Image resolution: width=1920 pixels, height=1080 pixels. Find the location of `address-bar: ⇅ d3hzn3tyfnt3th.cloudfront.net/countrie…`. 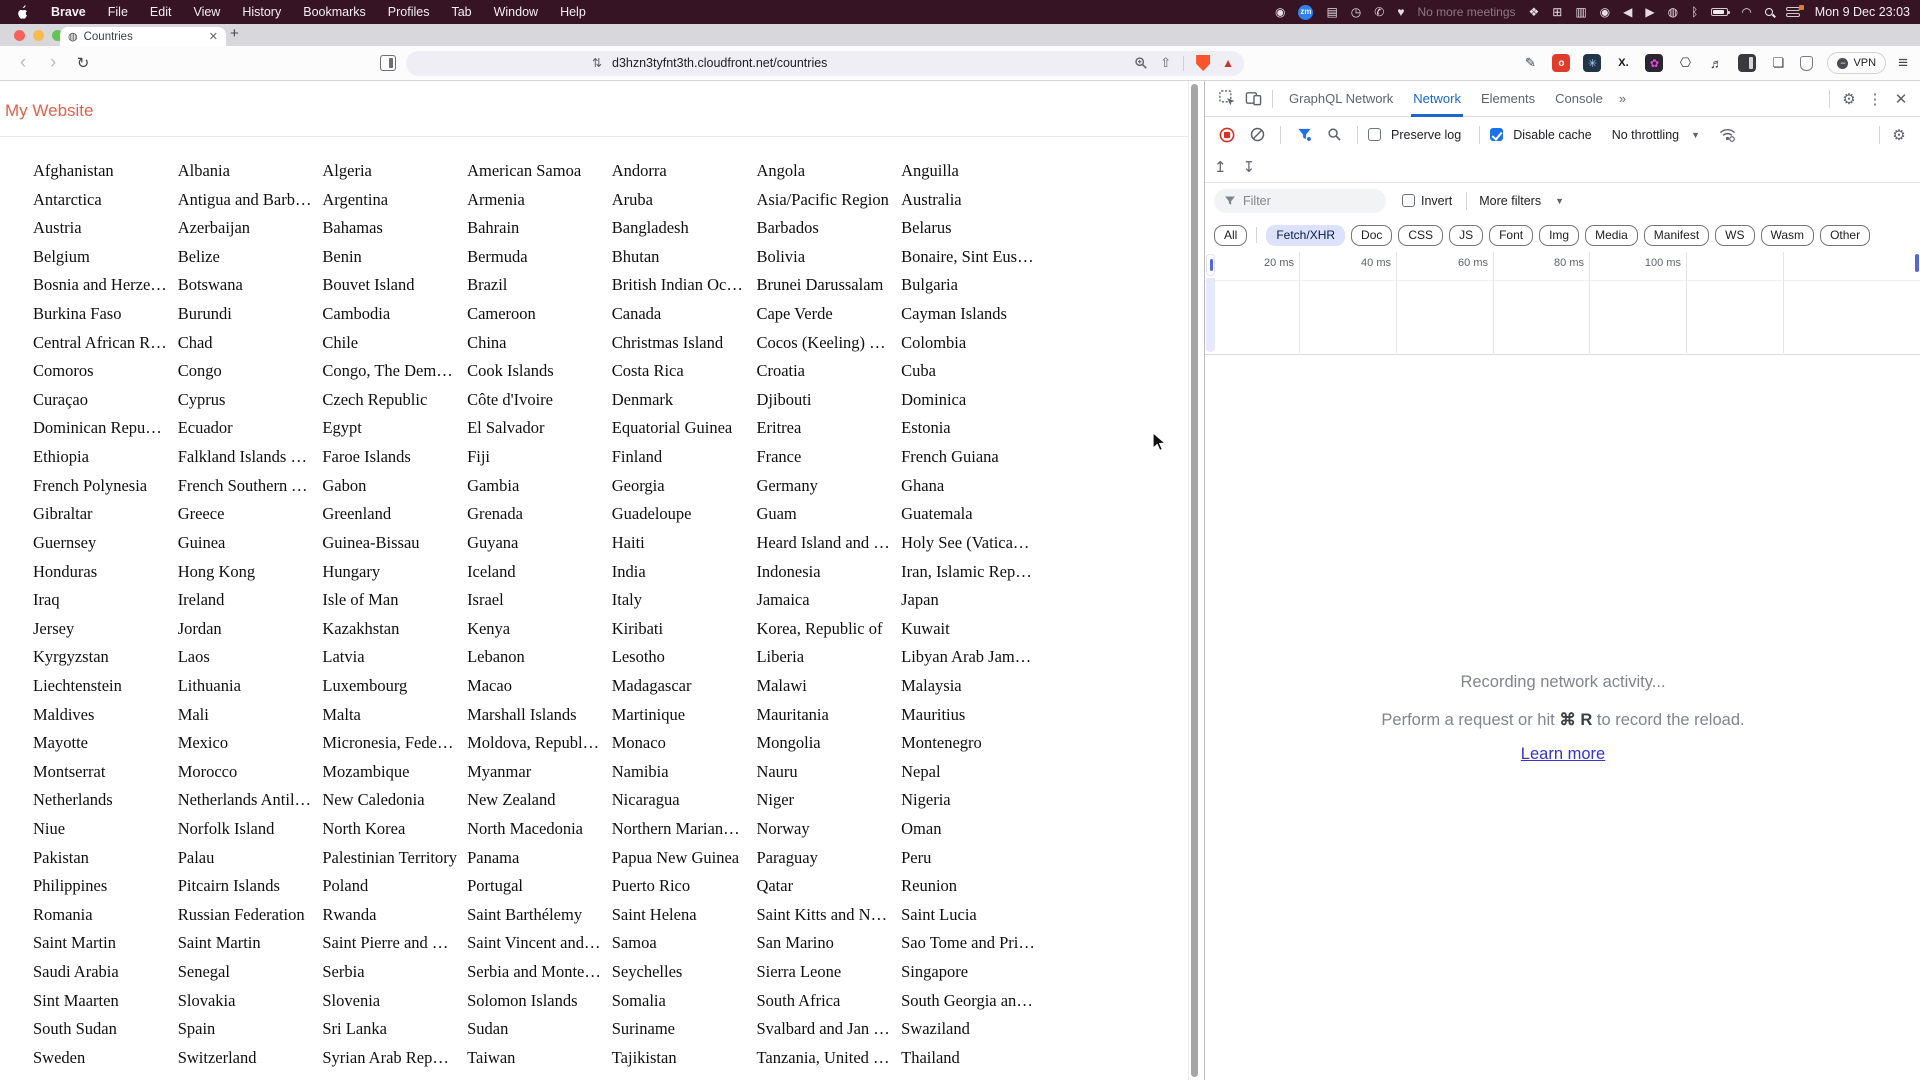

address-bar: ⇅ d3hzn3tyfnt3th.cloudfront.net/countrie… is located at coordinates (825, 63).